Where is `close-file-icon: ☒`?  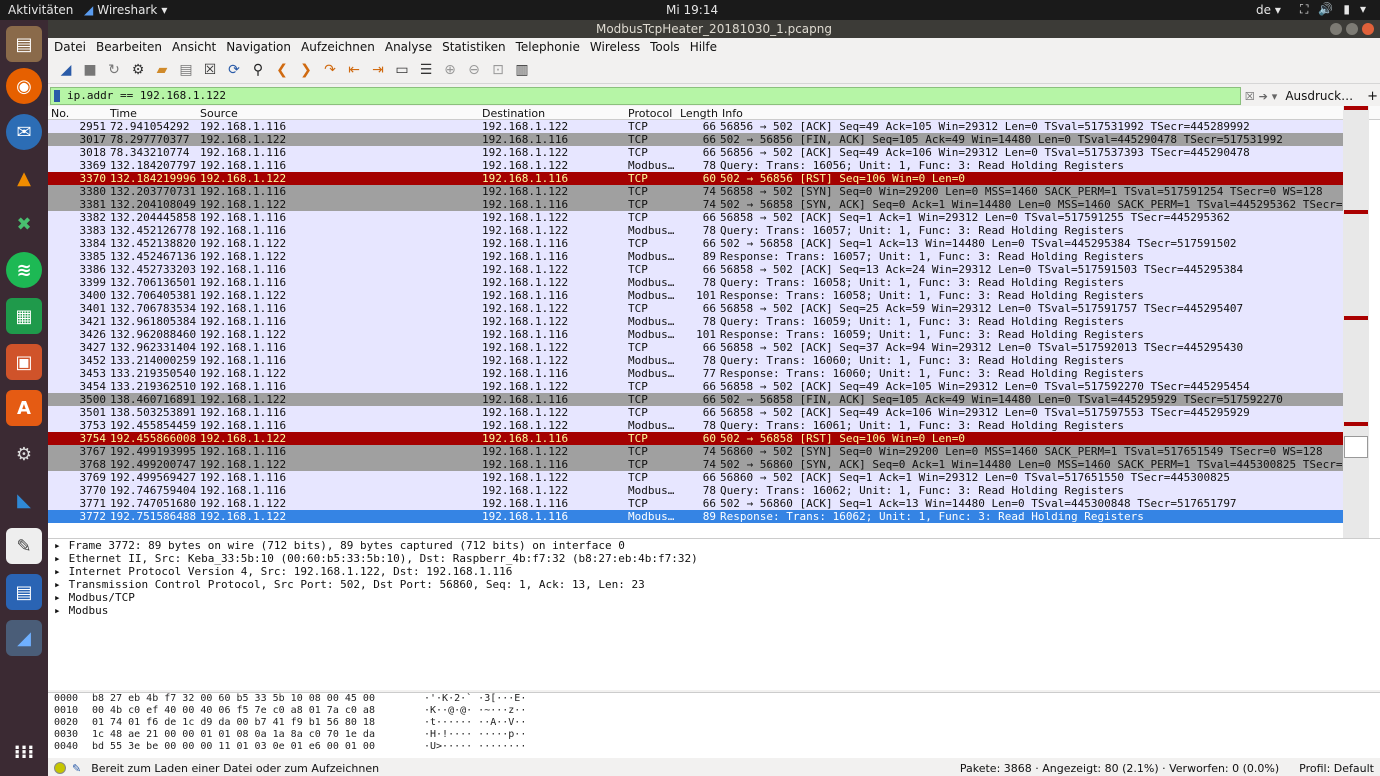 close-file-icon: ☒ is located at coordinates (210, 70).